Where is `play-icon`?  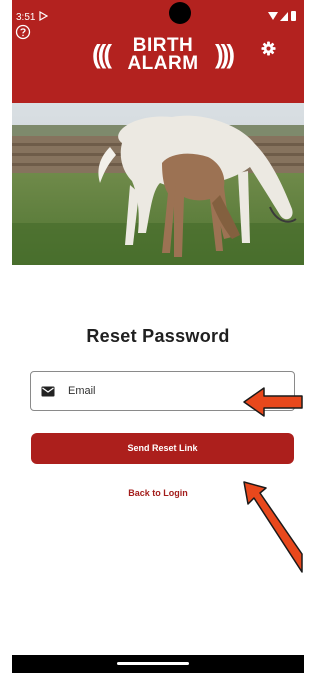
play-icon is located at coordinates (43, 16).